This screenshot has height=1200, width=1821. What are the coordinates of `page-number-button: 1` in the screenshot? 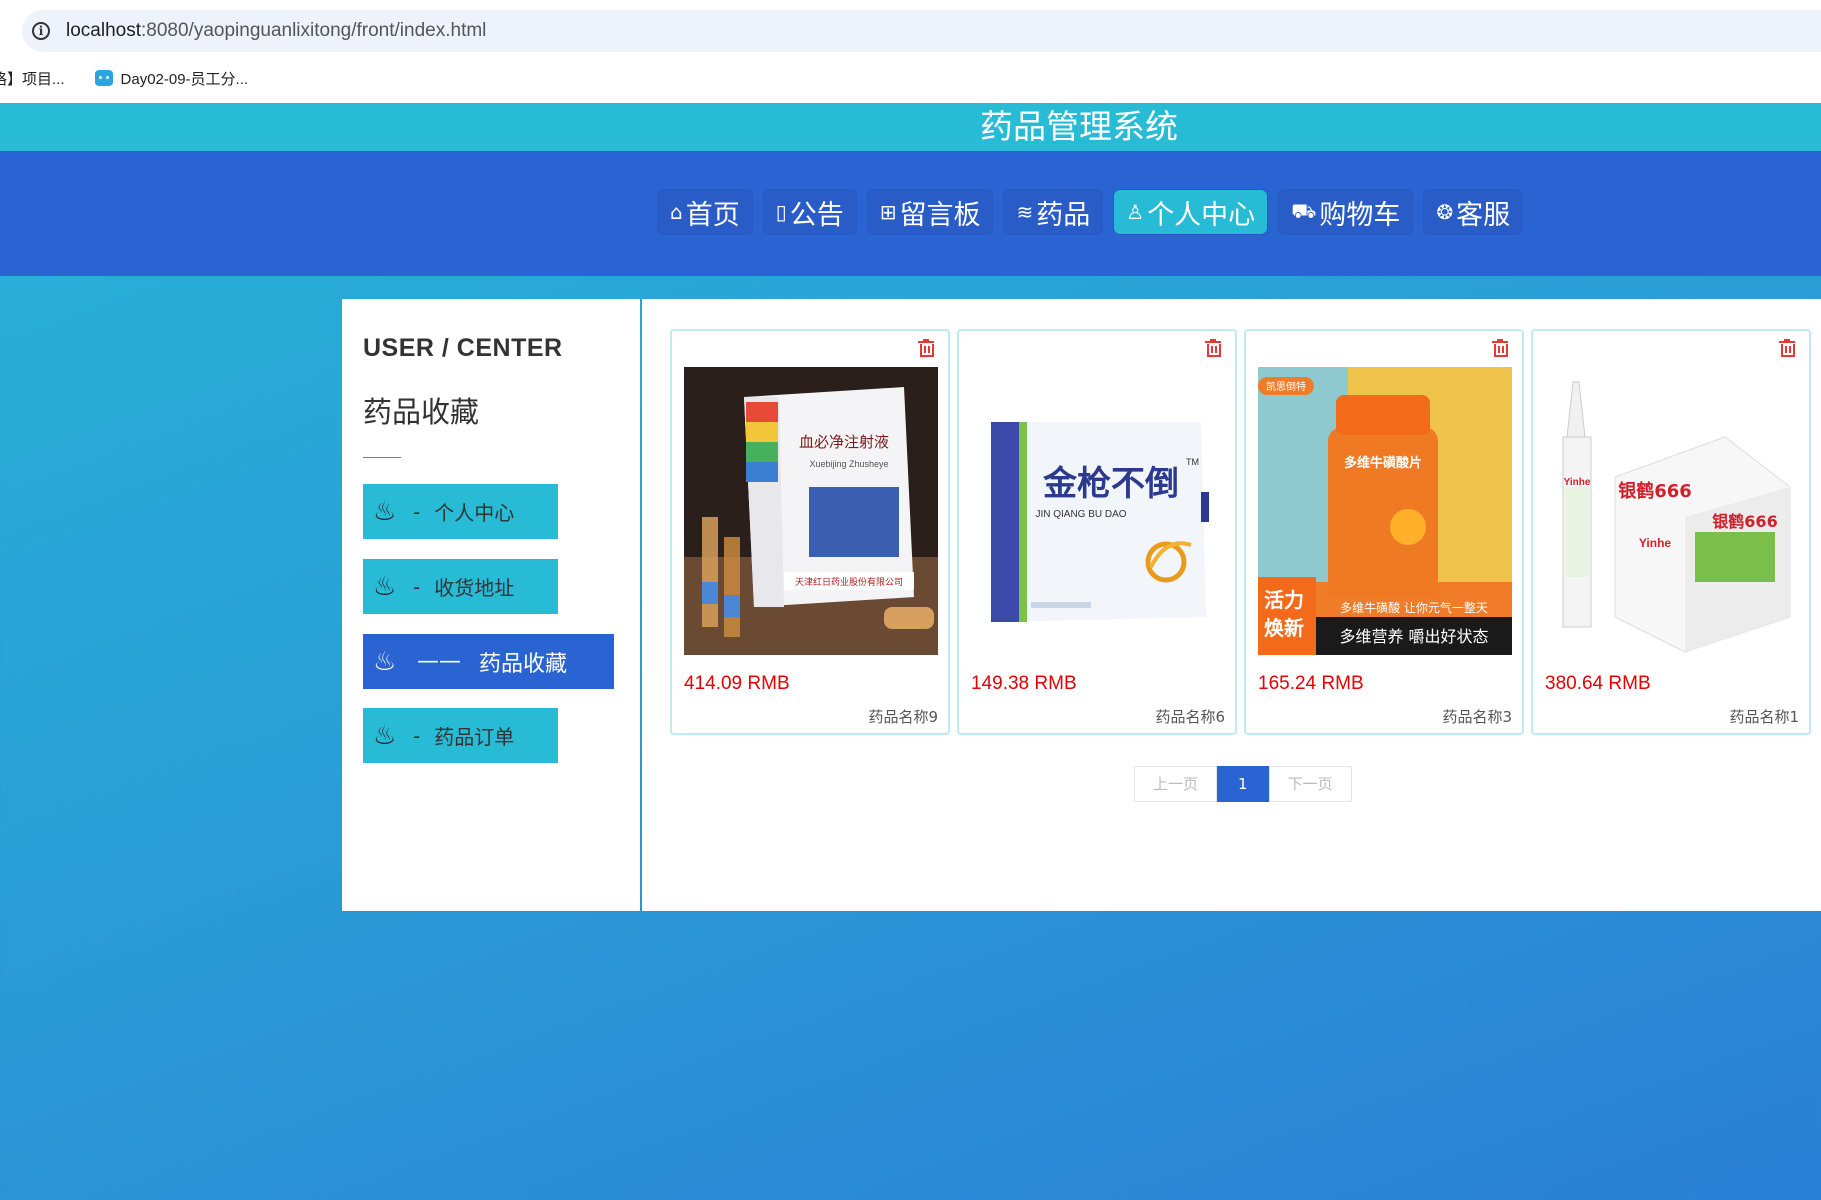 It's located at (1243, 784).